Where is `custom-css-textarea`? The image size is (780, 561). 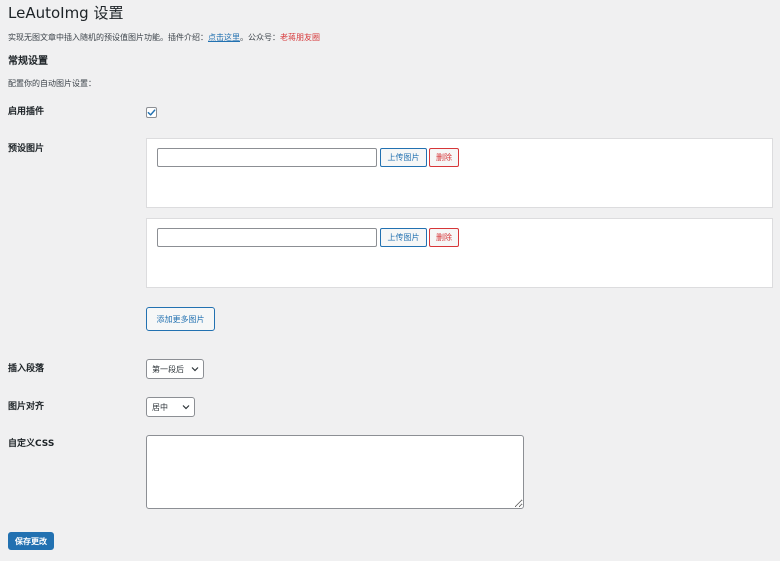
custom-css-textarea is located at coordinates (335, 472).